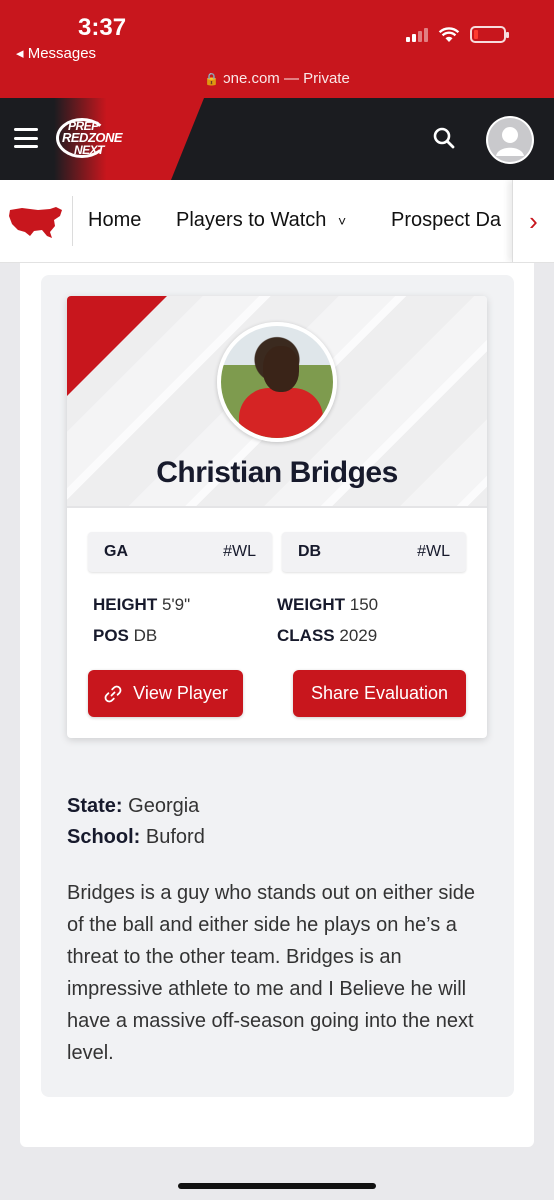 The width and height of the screenshot is (554, 1200). I want to click on share-evaluation-button: Share Evaluation, so click(379, 693).